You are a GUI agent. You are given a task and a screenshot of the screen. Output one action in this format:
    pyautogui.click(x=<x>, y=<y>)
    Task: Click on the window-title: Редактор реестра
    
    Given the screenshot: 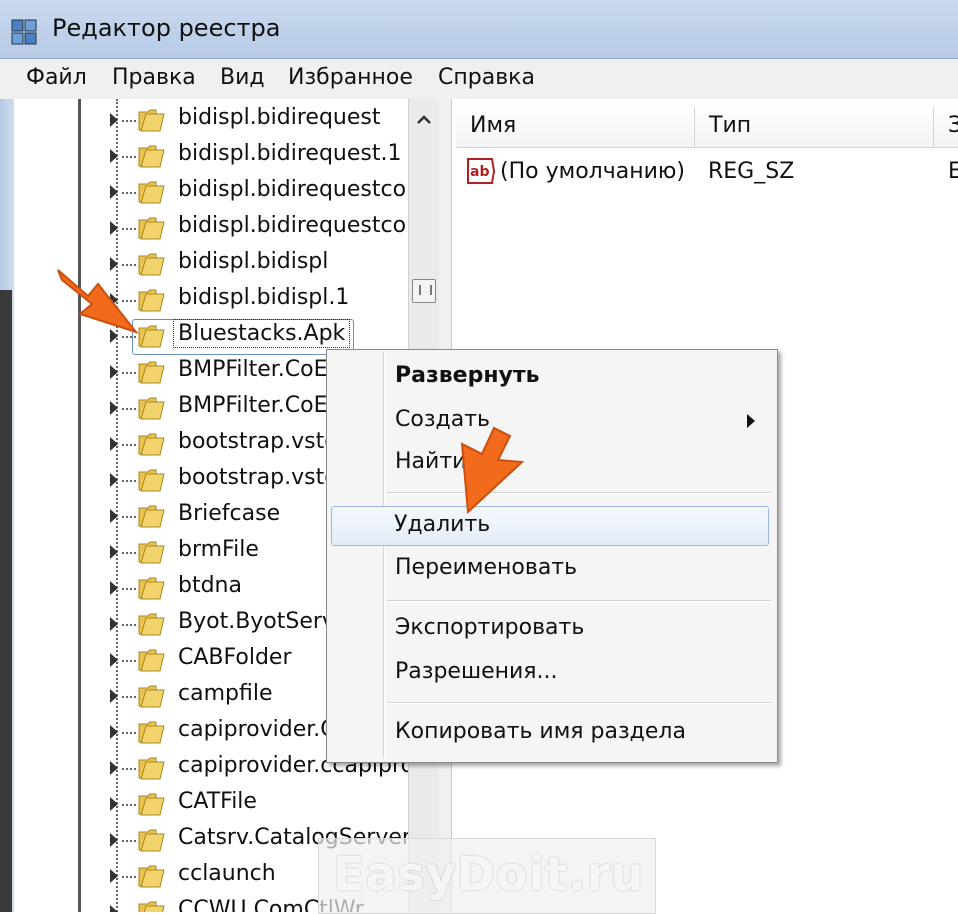 What is the action you would take?
    pyautogui.click(x=166, y=28)
    